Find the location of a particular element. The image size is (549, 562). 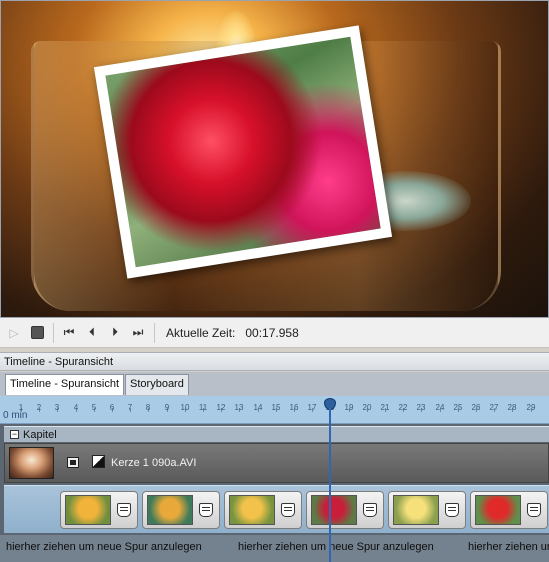

ruler-number: 29 is located at coordinates (531, 407).